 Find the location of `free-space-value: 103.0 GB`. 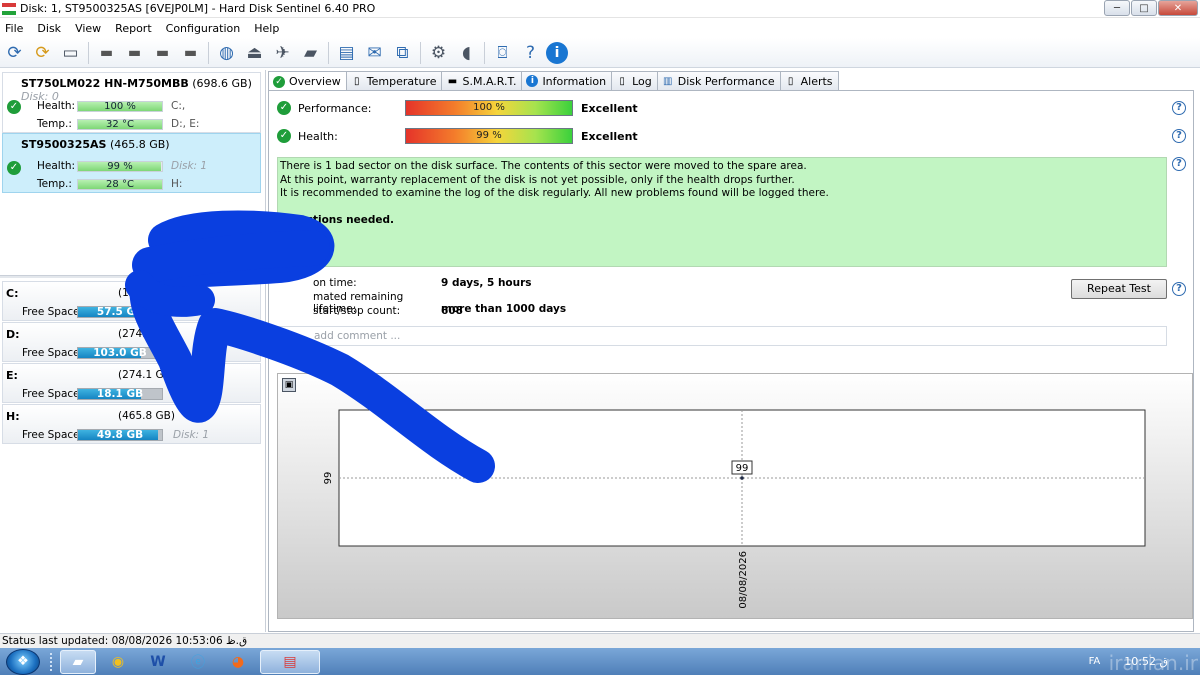

free-space-value: 103.0 GB is located at coordinates (120, 353).